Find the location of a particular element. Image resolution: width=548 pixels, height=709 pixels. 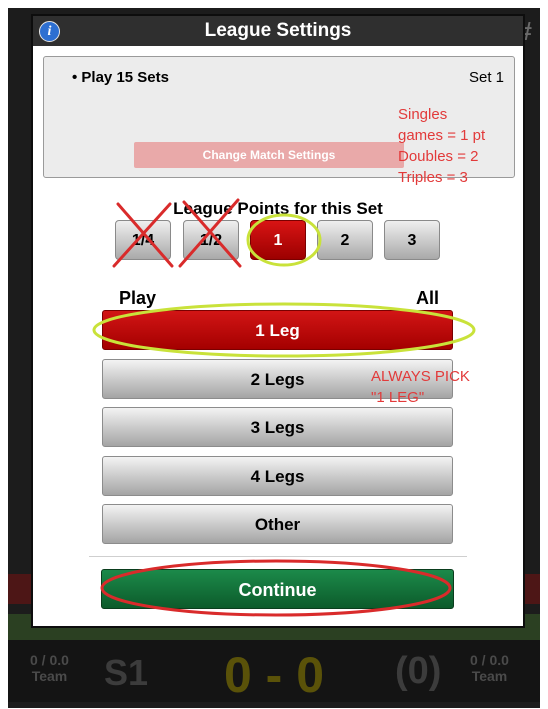

right-team-stat: 0 / 0.0 Team is located at coordinates (489, 668).